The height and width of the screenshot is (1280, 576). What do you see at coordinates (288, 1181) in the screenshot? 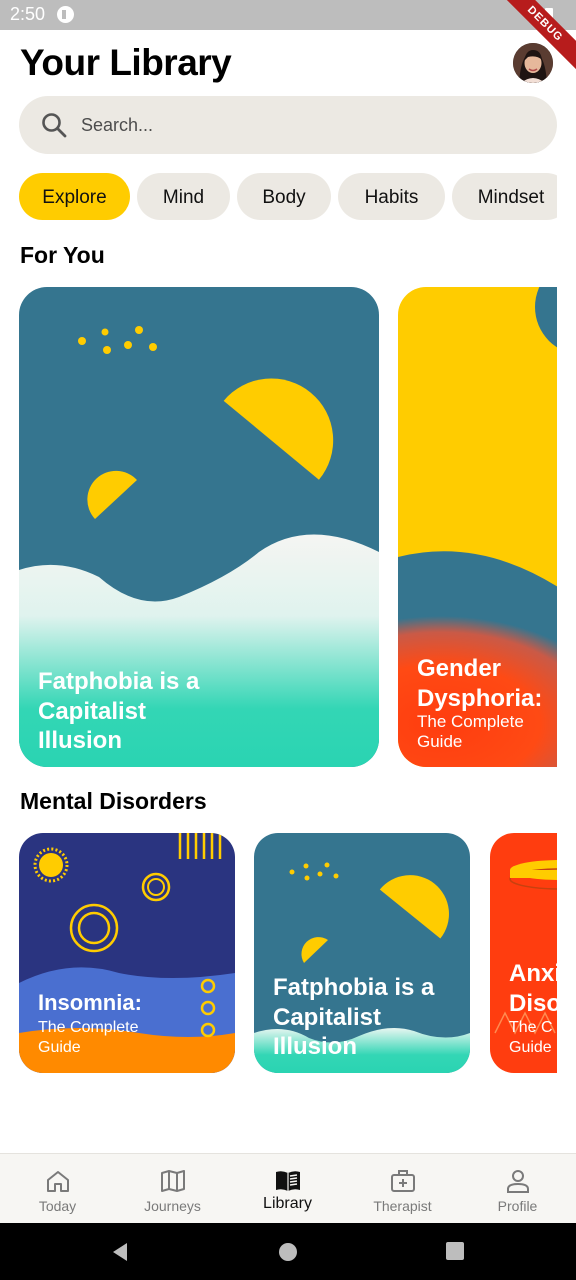
I see `book-icon` at bounding box center [288, 1181].